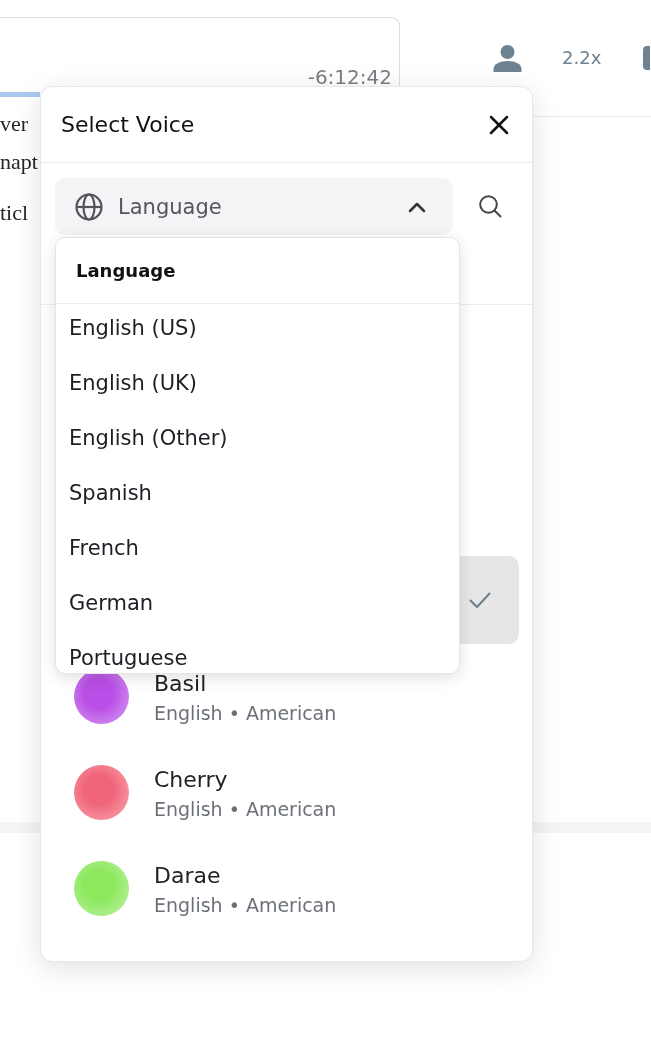 The image size is (651, 1042). I want to click on language-option: English (US), so click(257, 328).